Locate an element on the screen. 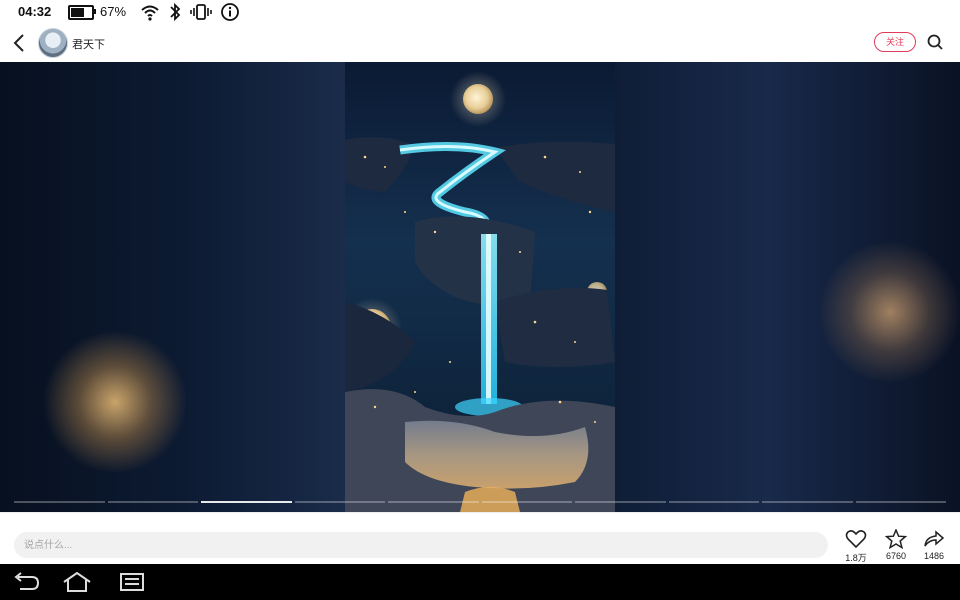  recents-nav-icon is located at coordinates (133, 582).